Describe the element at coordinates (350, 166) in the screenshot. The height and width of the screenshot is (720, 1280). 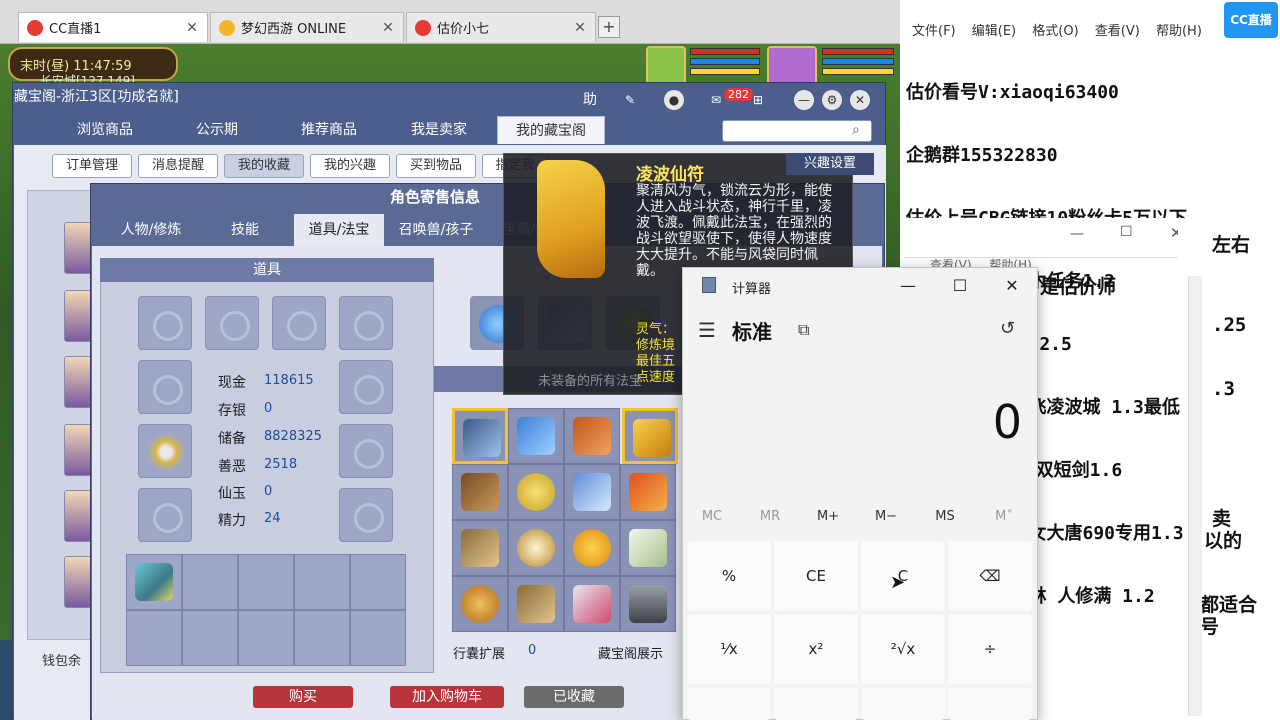
I see `my-interests-button: 我的兴趣` at that location.